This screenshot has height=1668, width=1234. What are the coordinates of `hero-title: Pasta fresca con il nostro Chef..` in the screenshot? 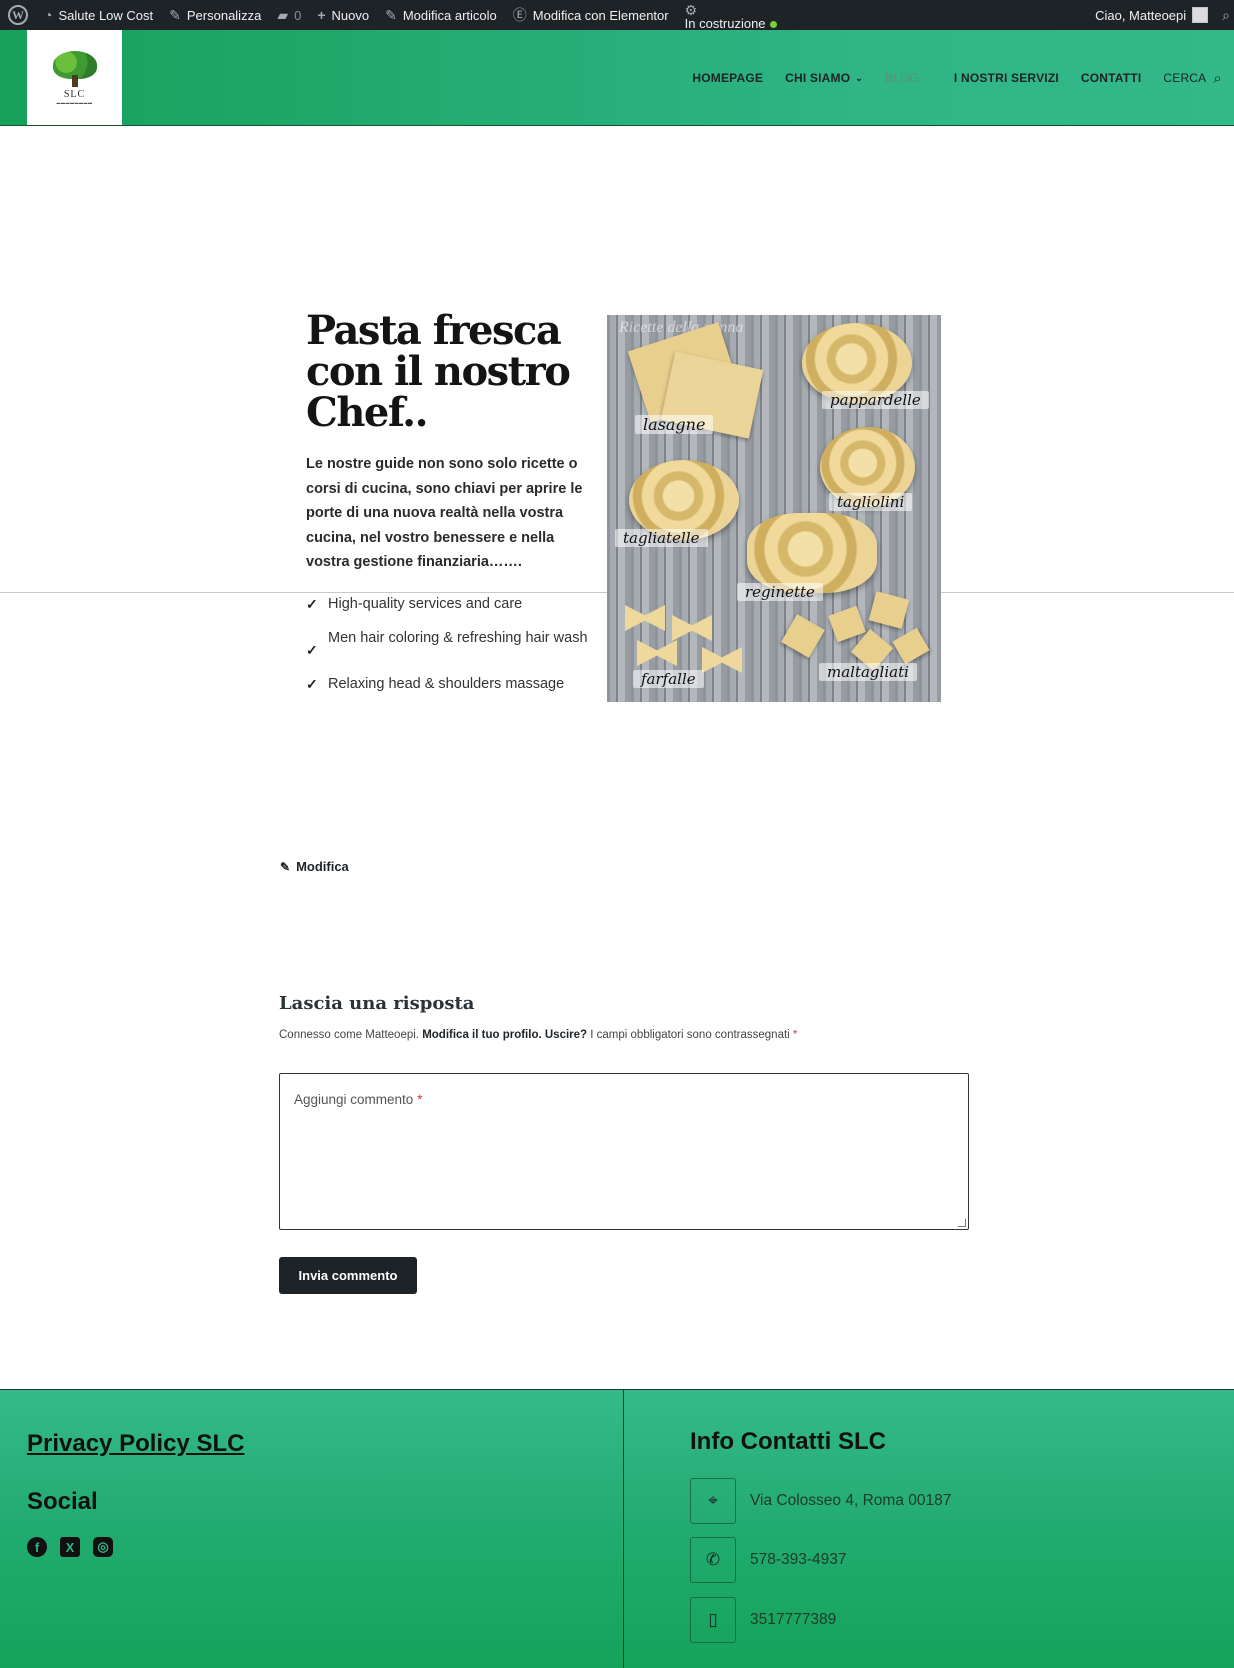 It's located at (438, 371).